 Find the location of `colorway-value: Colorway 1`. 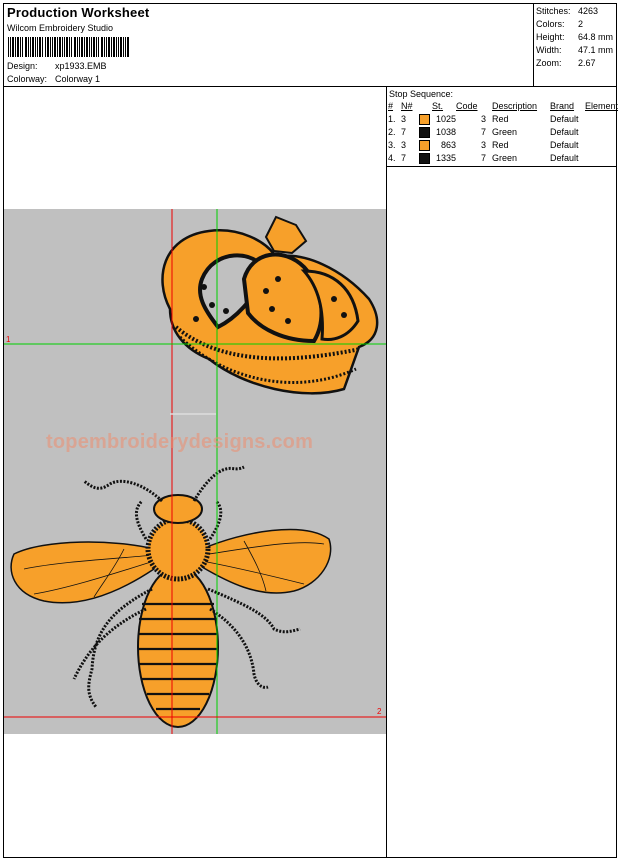

colorway-value: Colorway 1 is located at coordinates (78, 79).